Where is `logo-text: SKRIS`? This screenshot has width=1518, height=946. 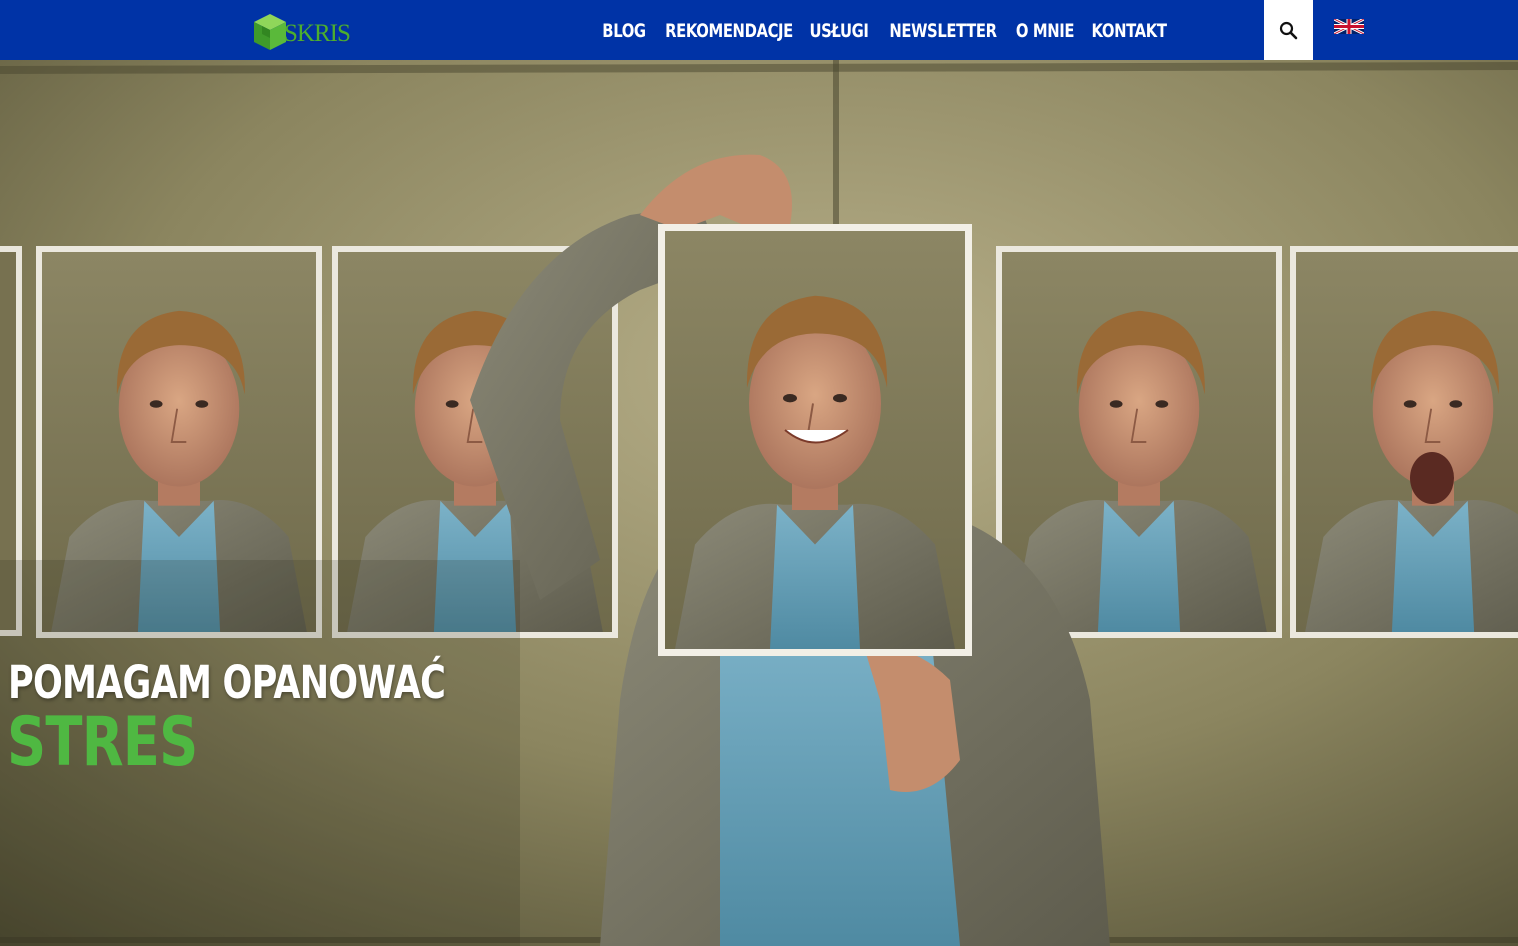
logo-text: SKRIS is located at coordinates (317, 33).